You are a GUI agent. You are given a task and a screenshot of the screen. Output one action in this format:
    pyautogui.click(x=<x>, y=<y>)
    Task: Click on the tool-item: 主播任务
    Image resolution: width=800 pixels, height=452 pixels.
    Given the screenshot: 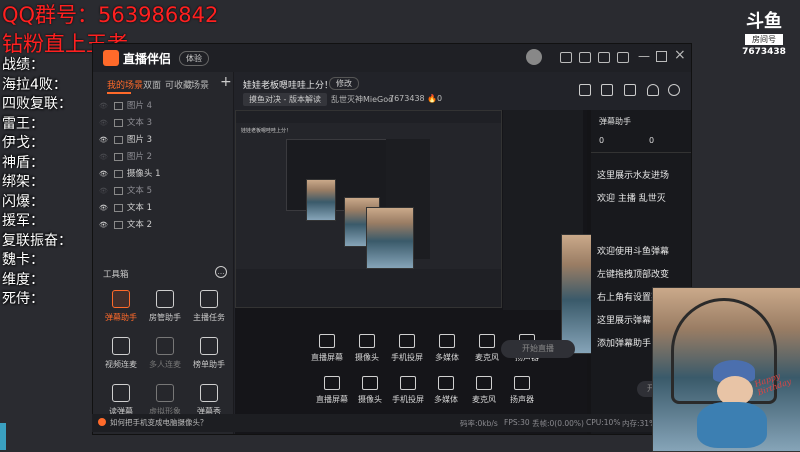 What is the action you would take?
    pyautogui.click(x=209, y=306)
    